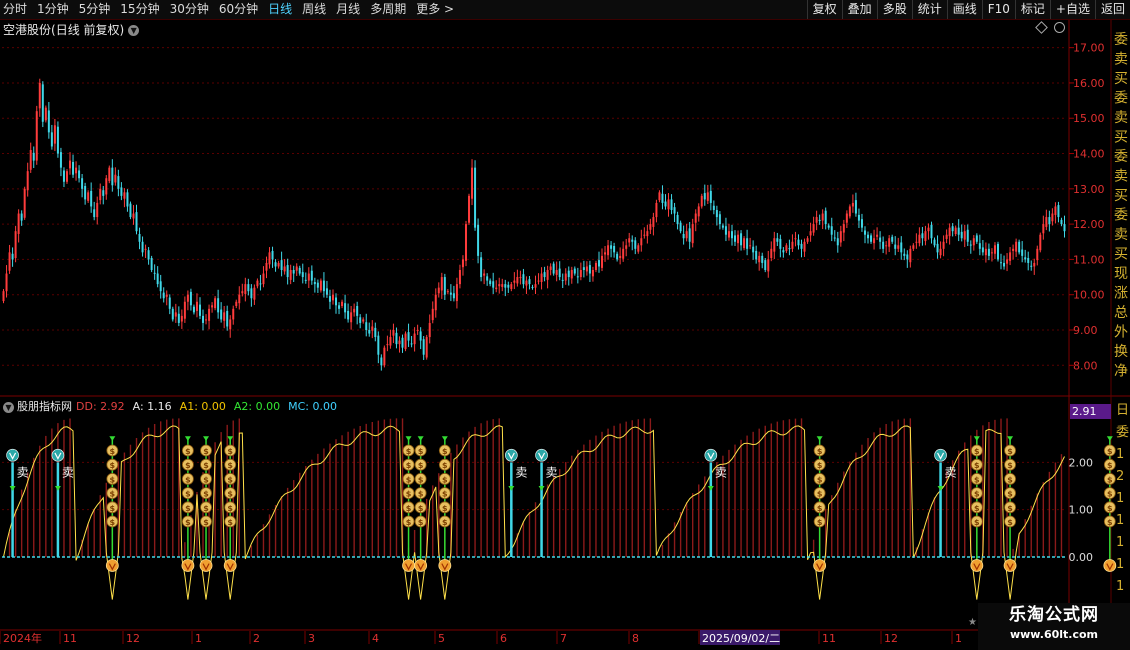 The width and height of the screenshot is (1130, 650). Describe the element at coordinates (1121, 235) in the screenshot. I see `side-panel-char: 卖` at that location.